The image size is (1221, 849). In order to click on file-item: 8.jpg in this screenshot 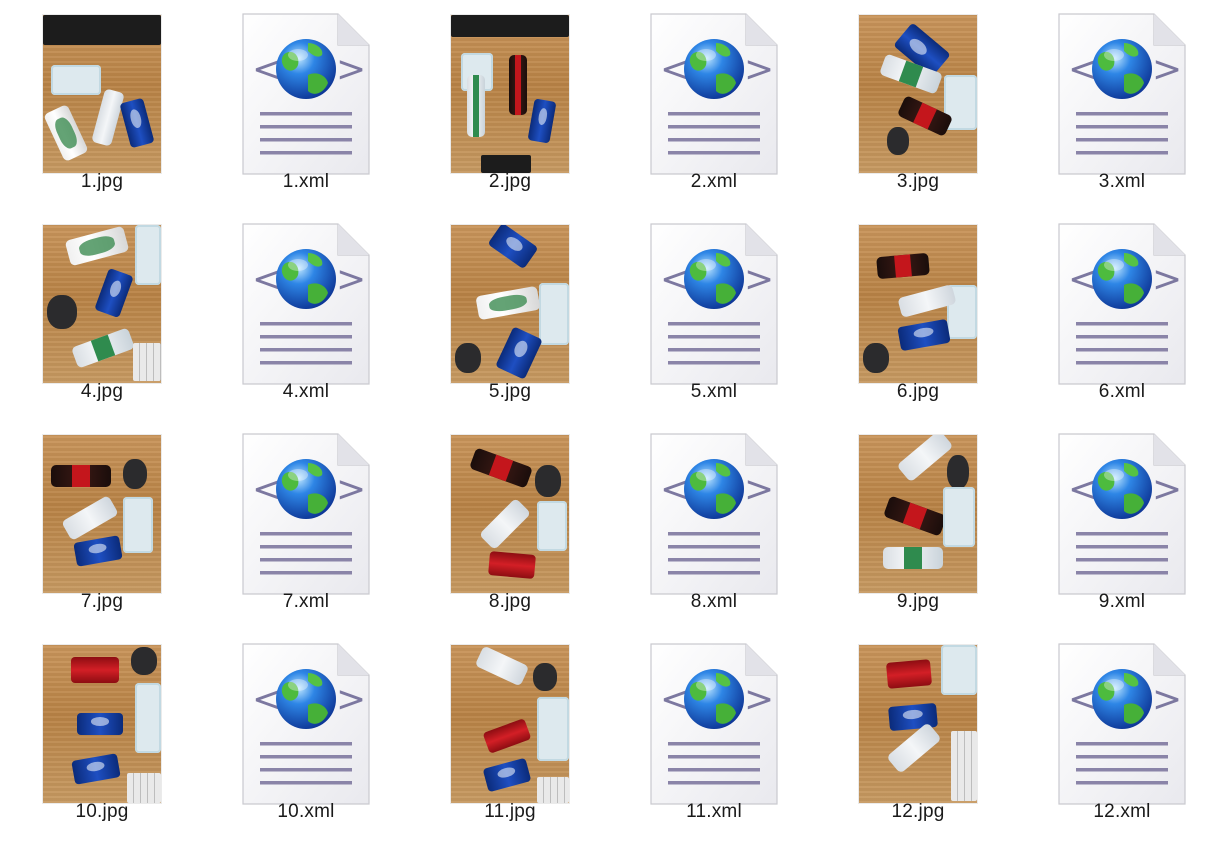, I will do `click(510, 525)`.